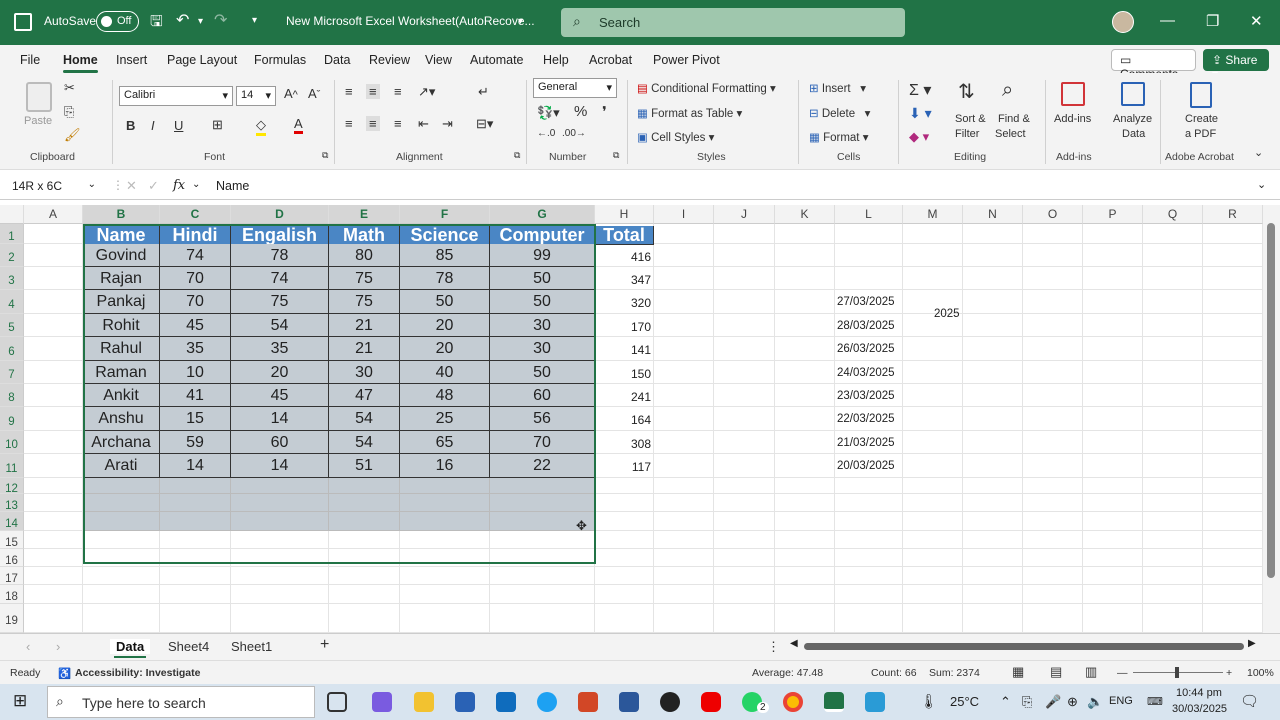 The height and width of the screenshot is (720, 1280). Describe the element at coordinates (72, 135) in the screenshot. I see `format-painter-icon: 🖌` at that location.